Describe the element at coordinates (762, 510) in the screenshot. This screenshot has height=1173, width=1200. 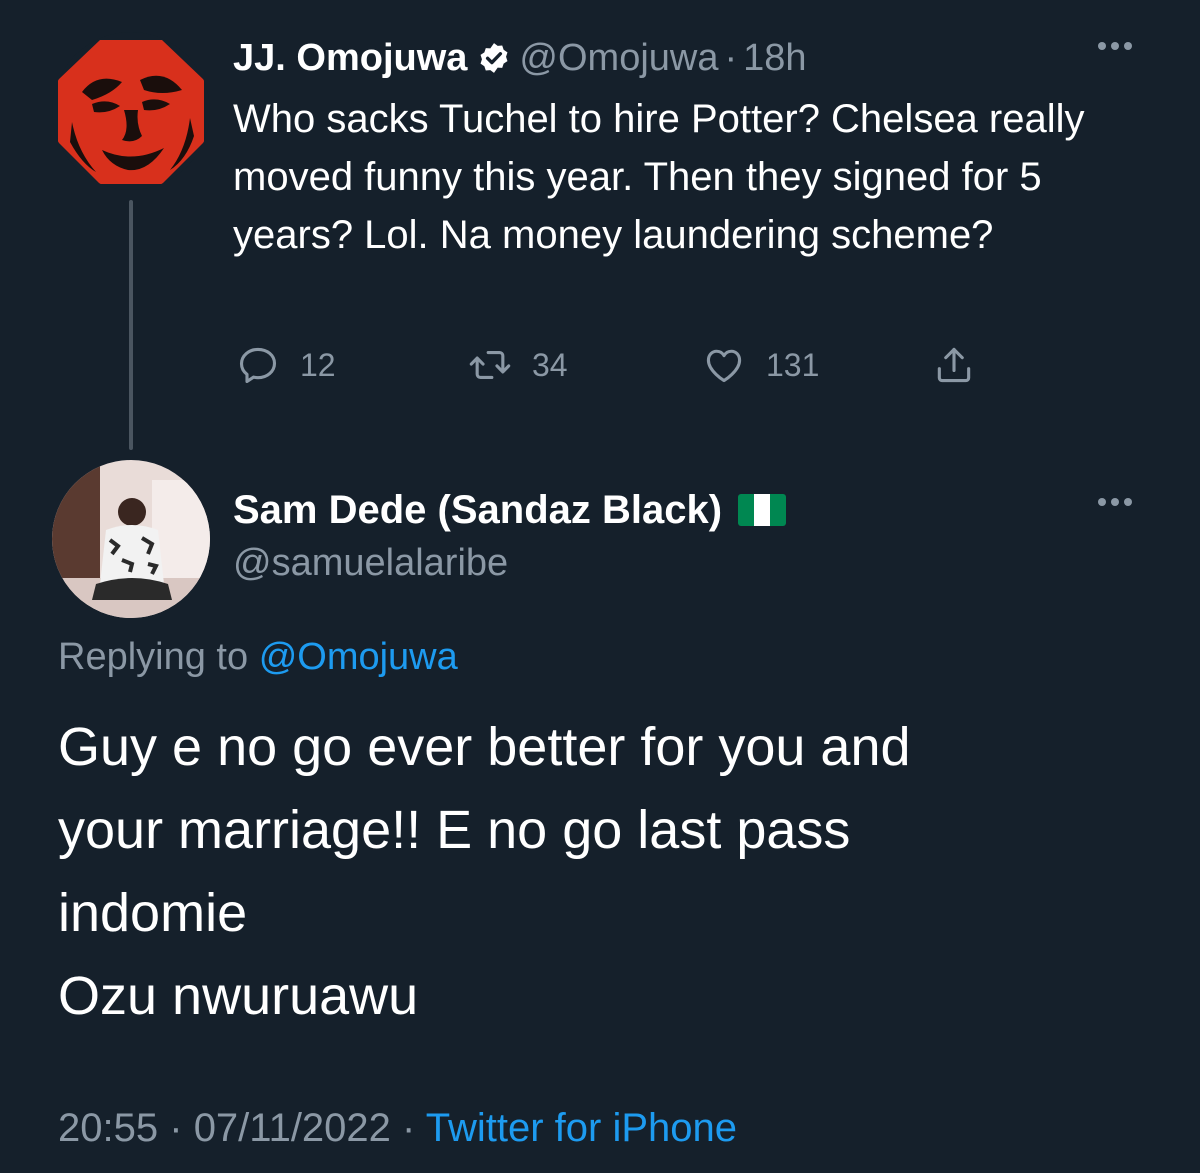
I see `nigeria-flag-icon` at that location.